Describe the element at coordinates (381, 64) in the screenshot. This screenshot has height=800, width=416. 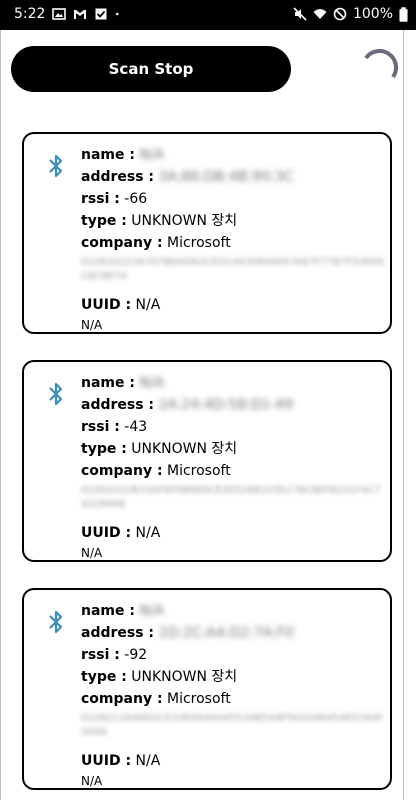
I see `loading-spinner` at that location.